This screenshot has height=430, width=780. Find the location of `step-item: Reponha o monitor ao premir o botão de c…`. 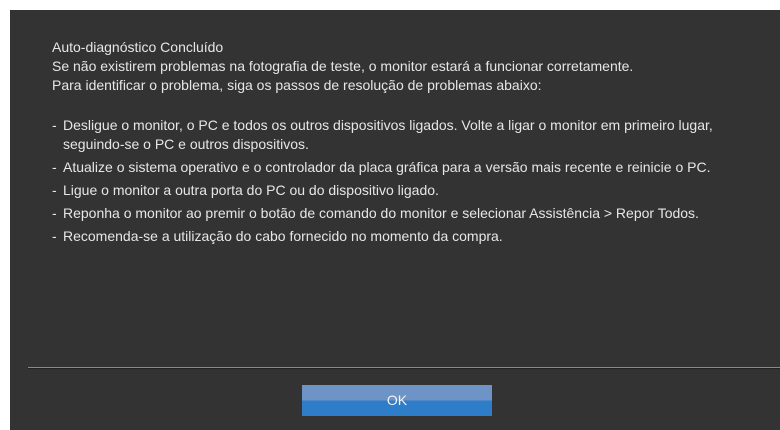

step-item: Reponha o monitor ao premir o botão de c… is located at coordinates (402, 213).